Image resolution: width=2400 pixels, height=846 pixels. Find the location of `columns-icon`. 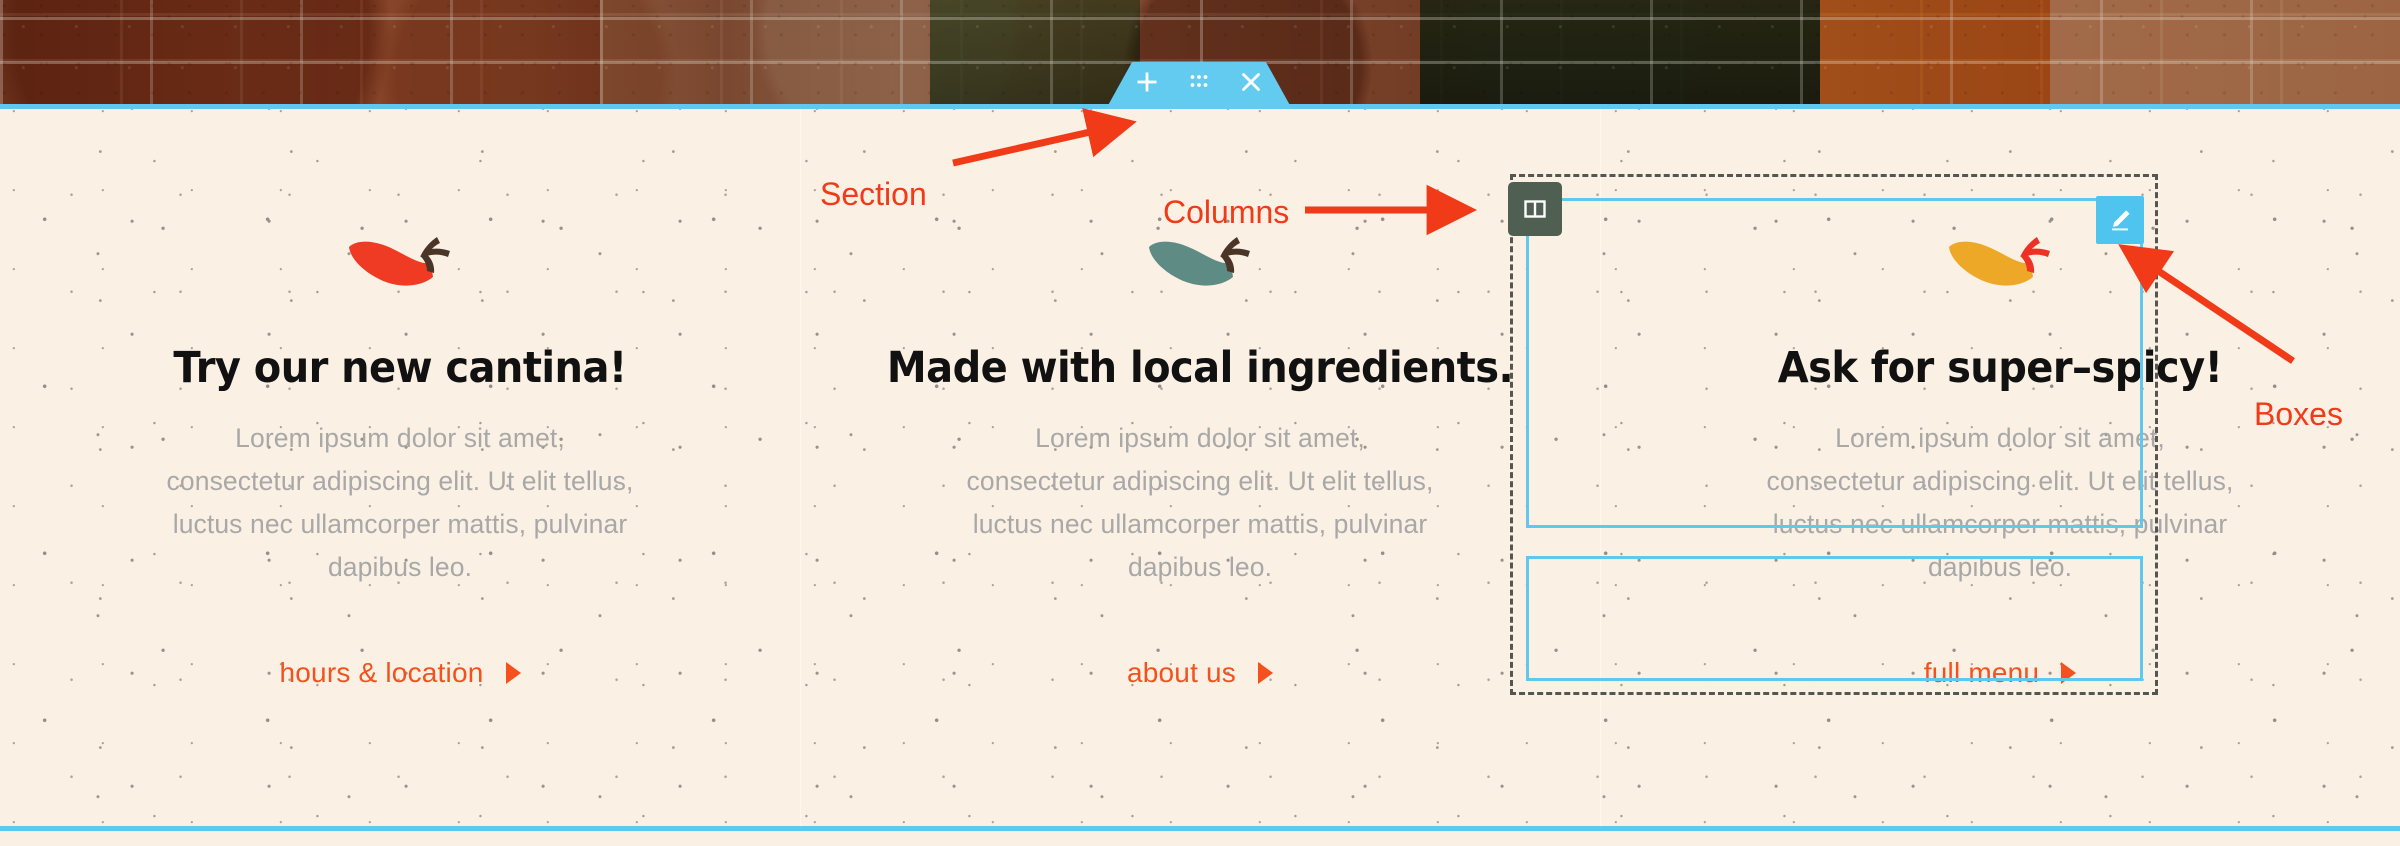

columns-icon is located at coordinates (1535, 209).